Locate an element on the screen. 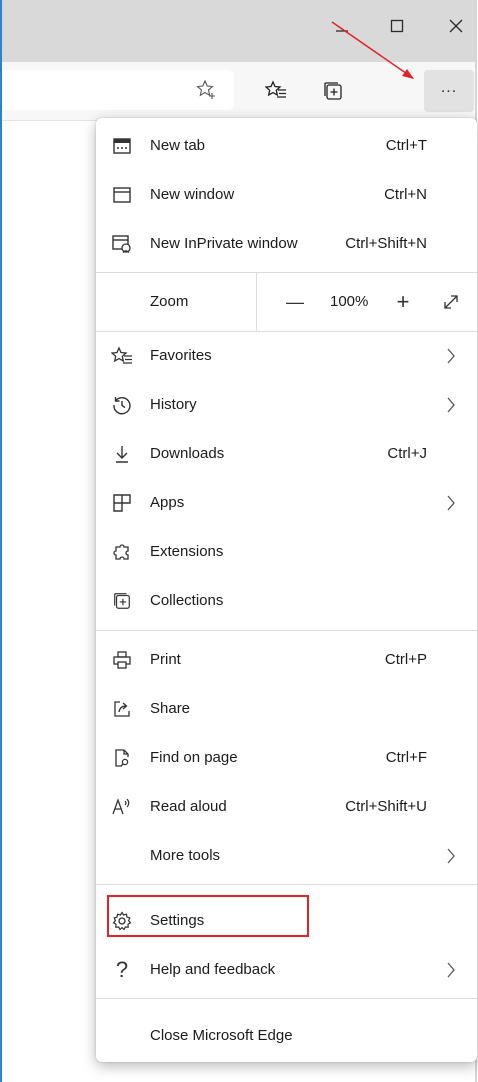  zoom-row: Zoom — 100% + is located at coordinates (286, 302).